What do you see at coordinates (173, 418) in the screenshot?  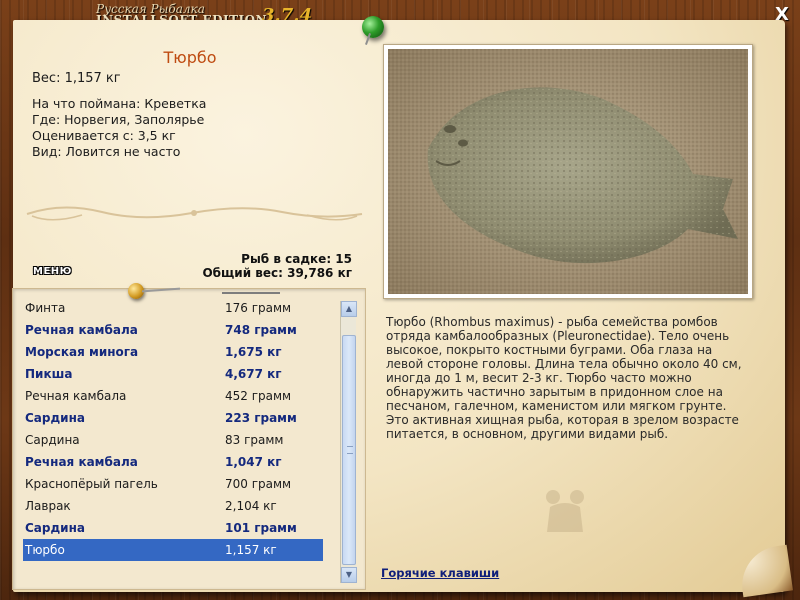 I see `list-item: Сардина 223 грамм` at bounding box center [173, 418].